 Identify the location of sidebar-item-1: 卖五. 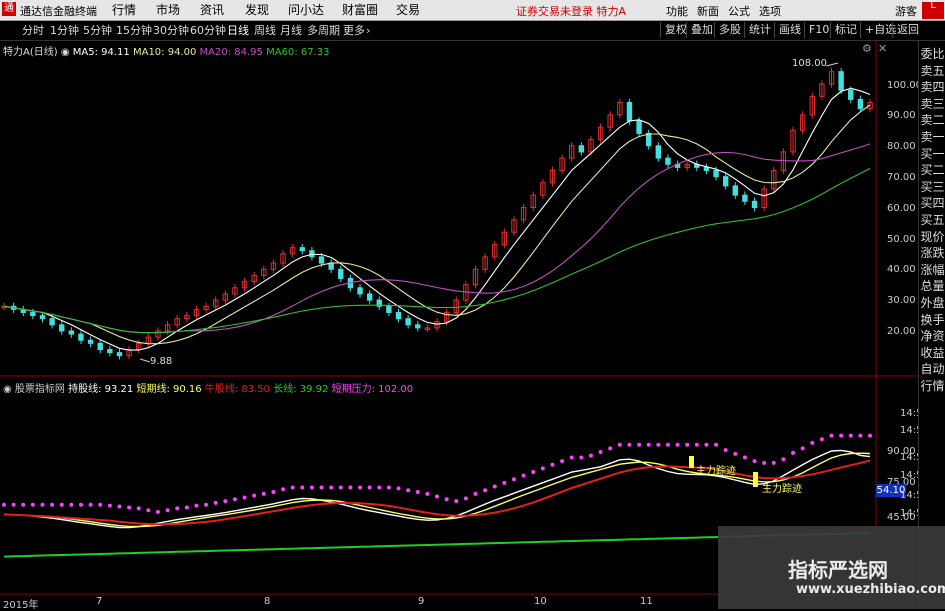
(932, 71).